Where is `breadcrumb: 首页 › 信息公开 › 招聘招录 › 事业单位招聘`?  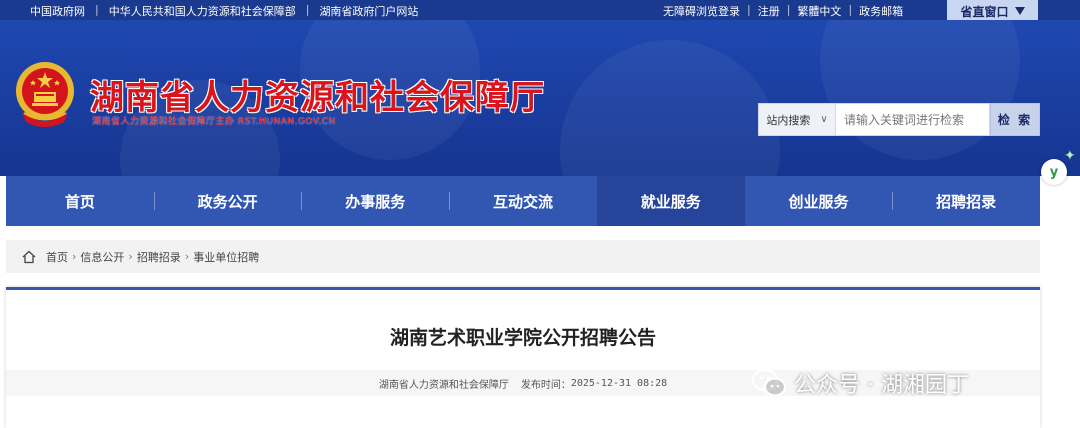 breadcrumb: 首页 › 信息公开 › 招聘招录 › 事业单位招聘 is located at coordinates (523, 256).